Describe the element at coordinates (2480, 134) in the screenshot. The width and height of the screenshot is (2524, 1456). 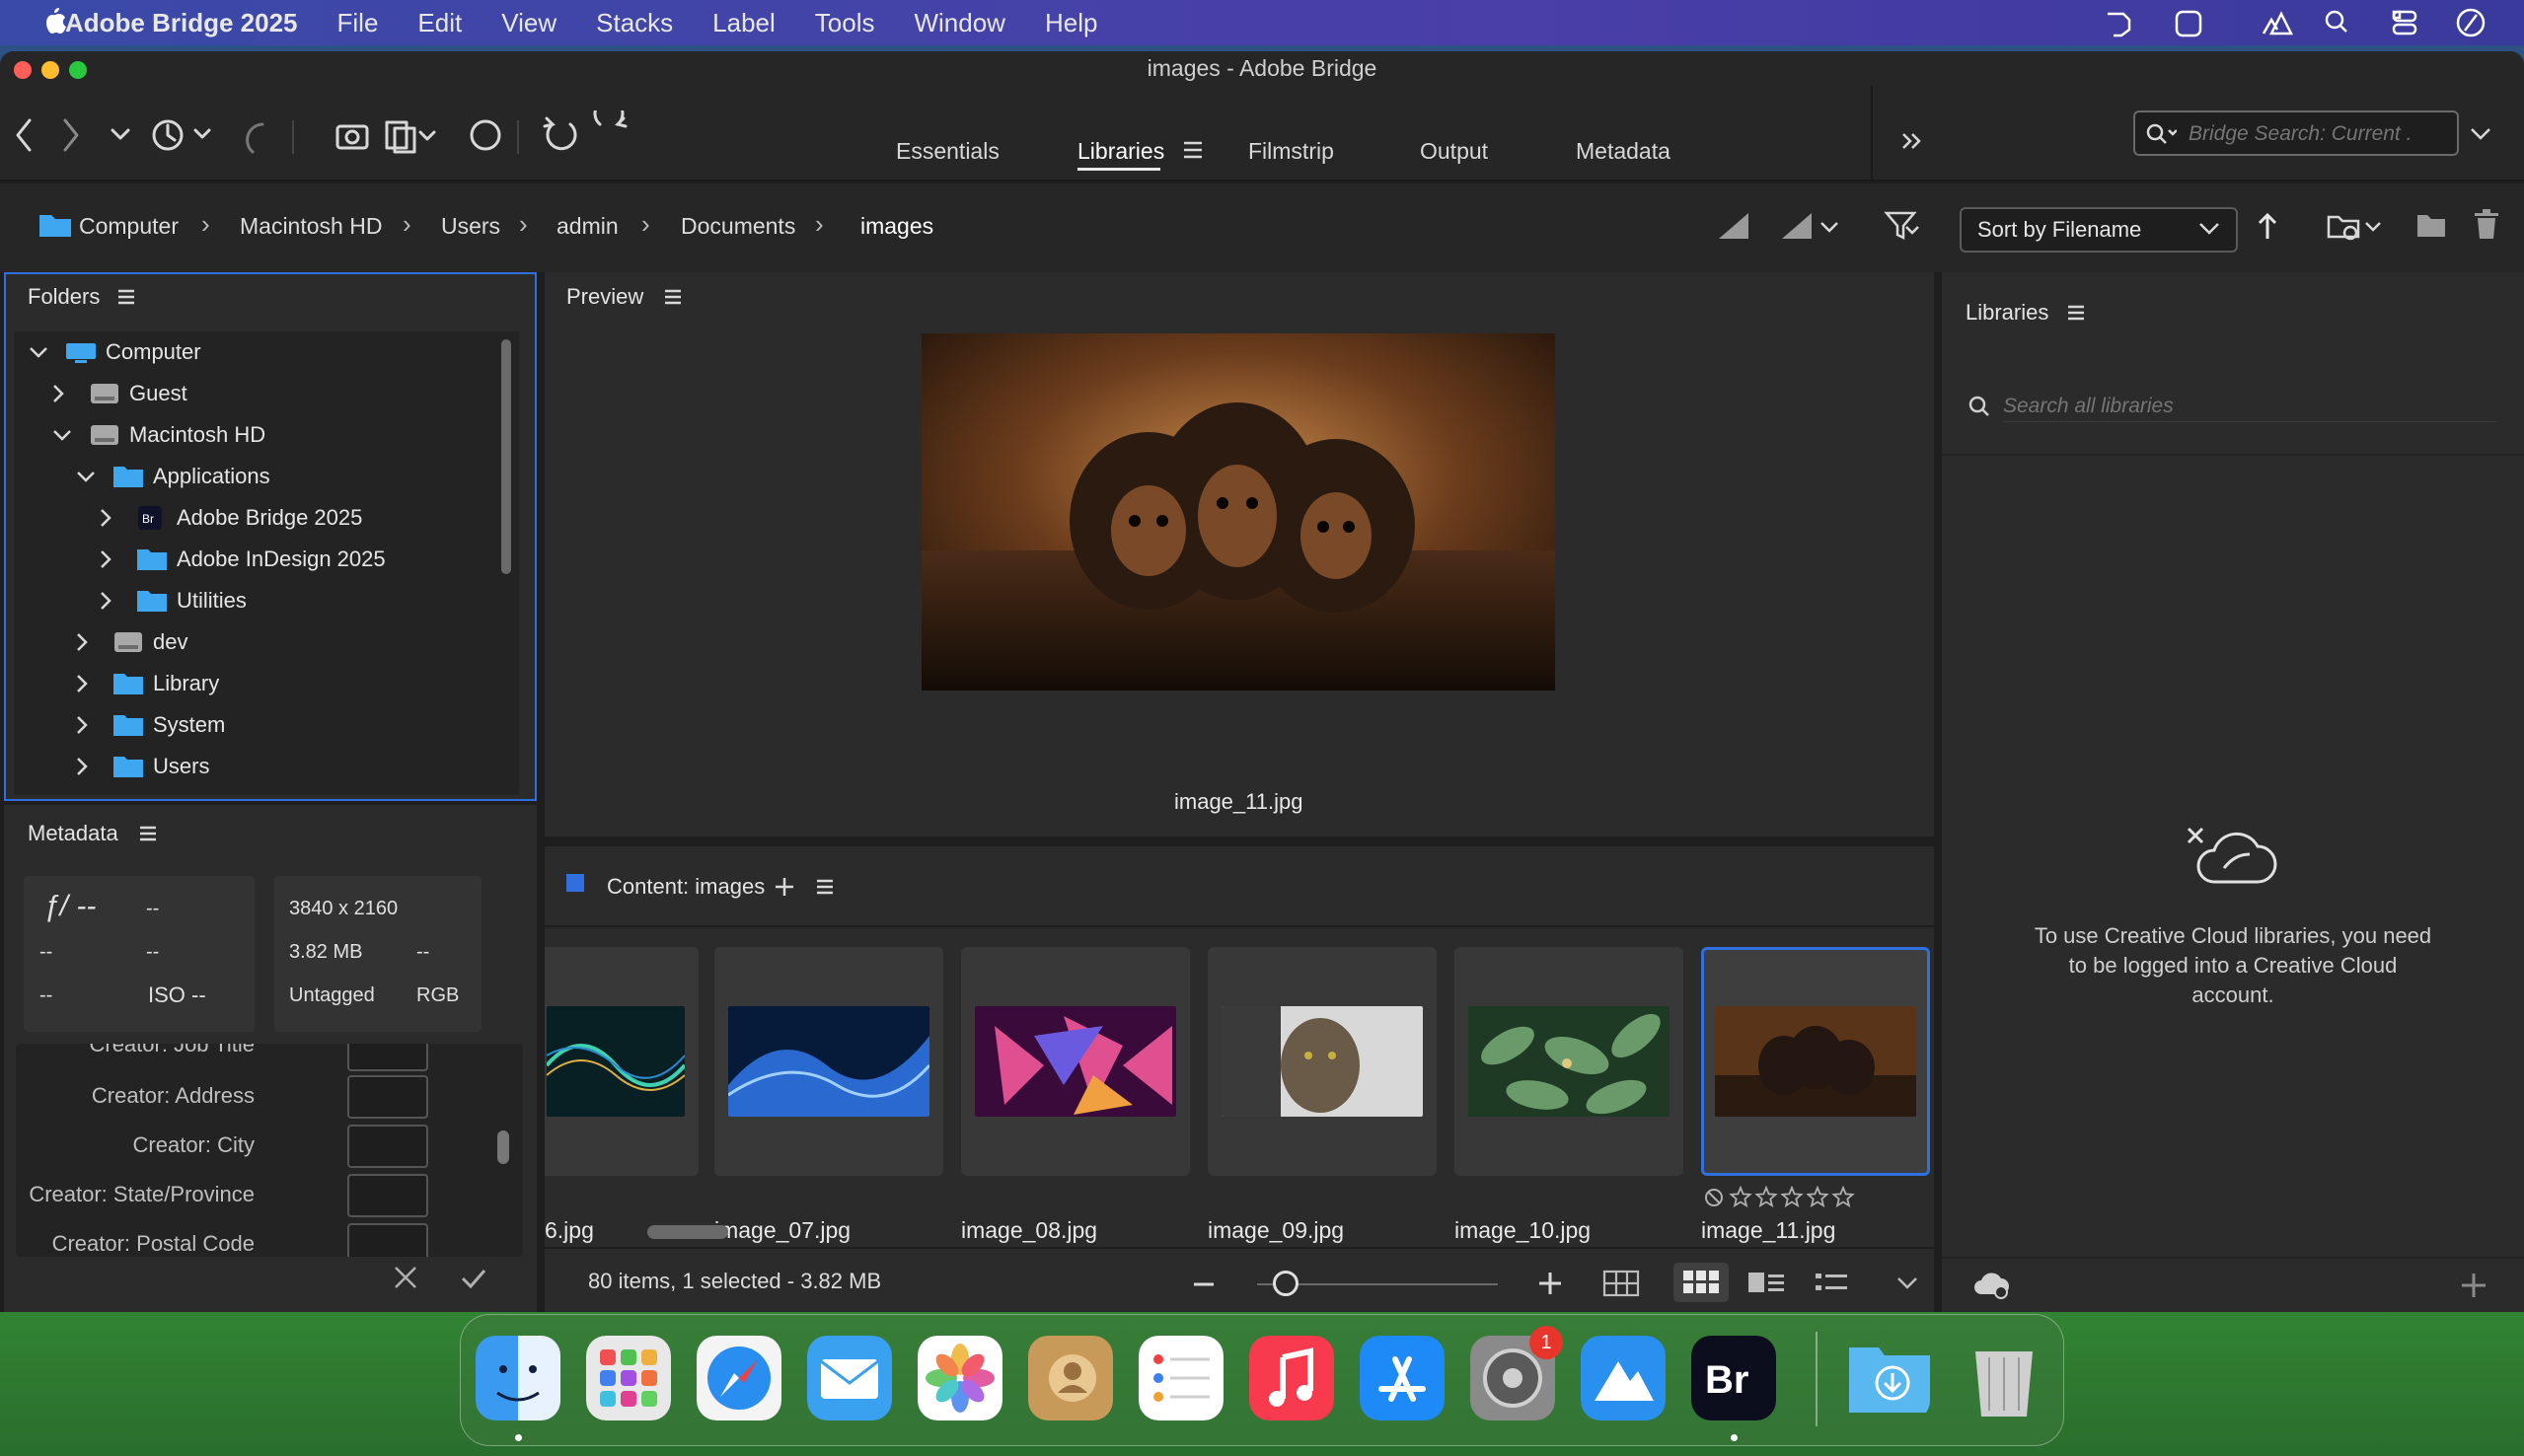
I see `search-options-chevron-icon` at that location.